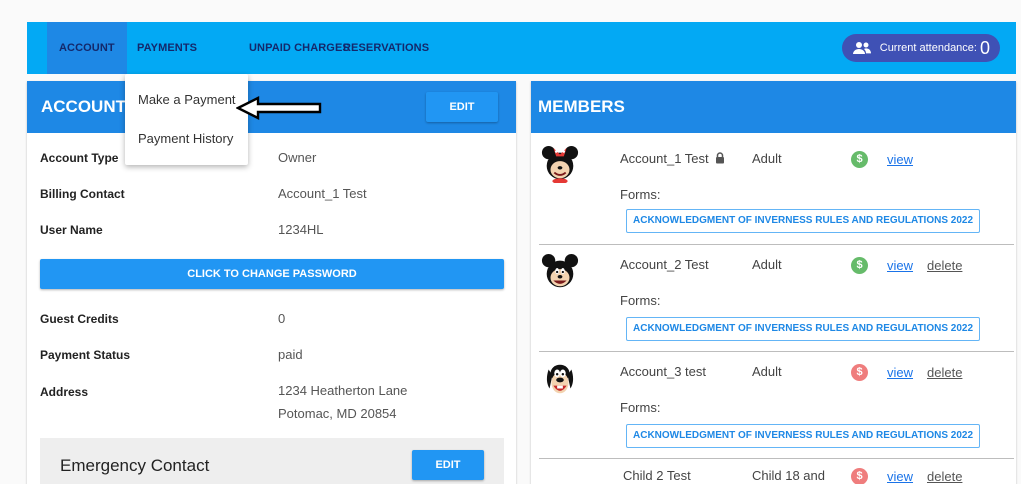 This screenshot has width=1021, height=484. Describe the element at coordinates (560, 164) in the screenshot. I see `minnie-avatar` at that location.